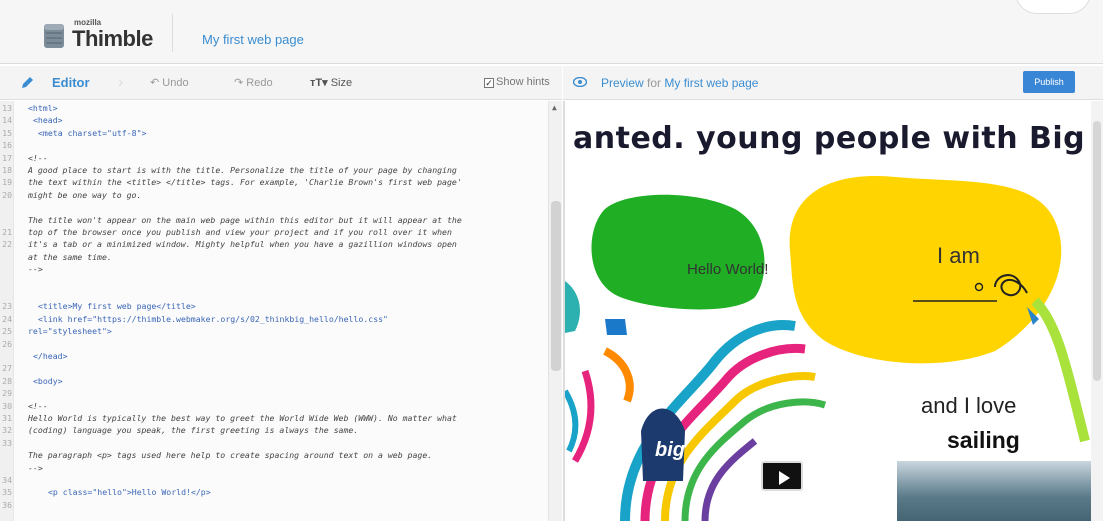  I want to click on code-text: <p class="hello">Hello World!</p>, so click(129, 492).